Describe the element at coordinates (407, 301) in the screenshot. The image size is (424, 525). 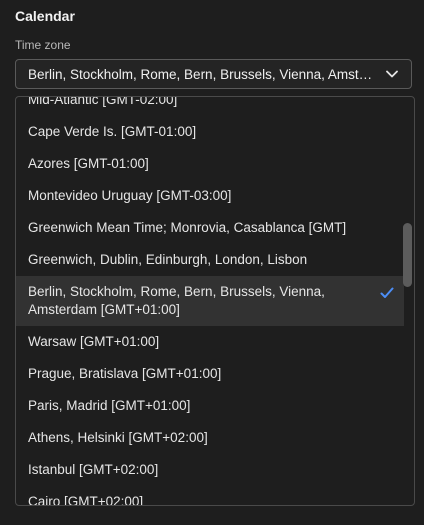
I see `listbox-scrollbar` at that location.